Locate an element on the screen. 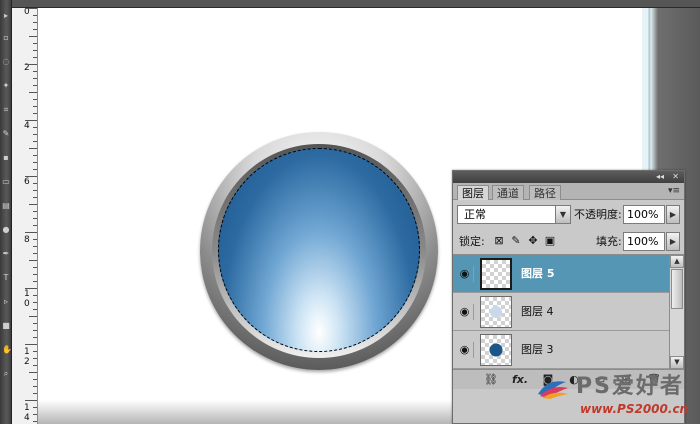  vertical-ruler: 0 2 4 6 8 1 0 1 2 1 4 is located at coordinates (25, 216).